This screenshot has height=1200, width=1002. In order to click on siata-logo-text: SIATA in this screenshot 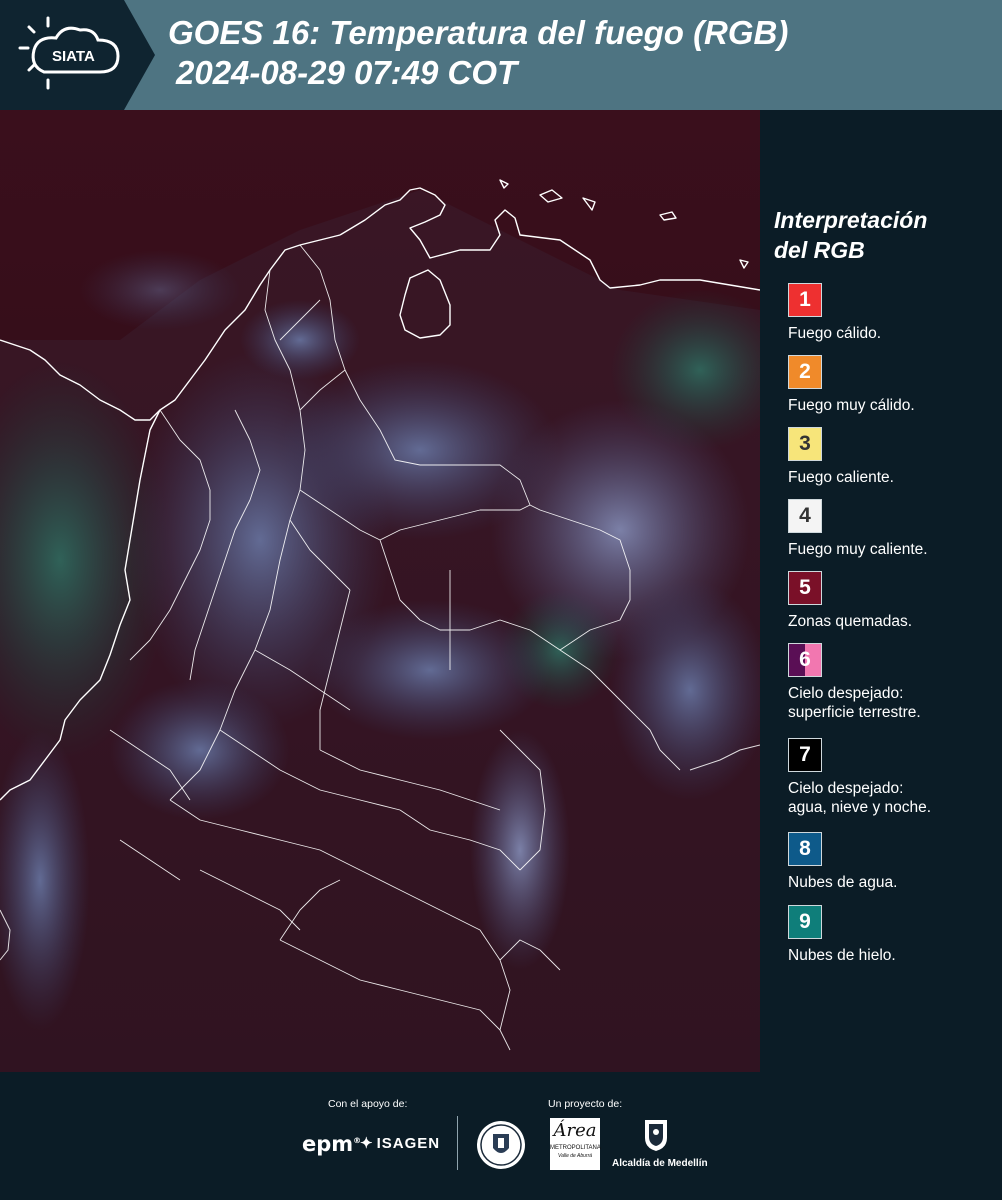, I will do `click(73, 56)`.